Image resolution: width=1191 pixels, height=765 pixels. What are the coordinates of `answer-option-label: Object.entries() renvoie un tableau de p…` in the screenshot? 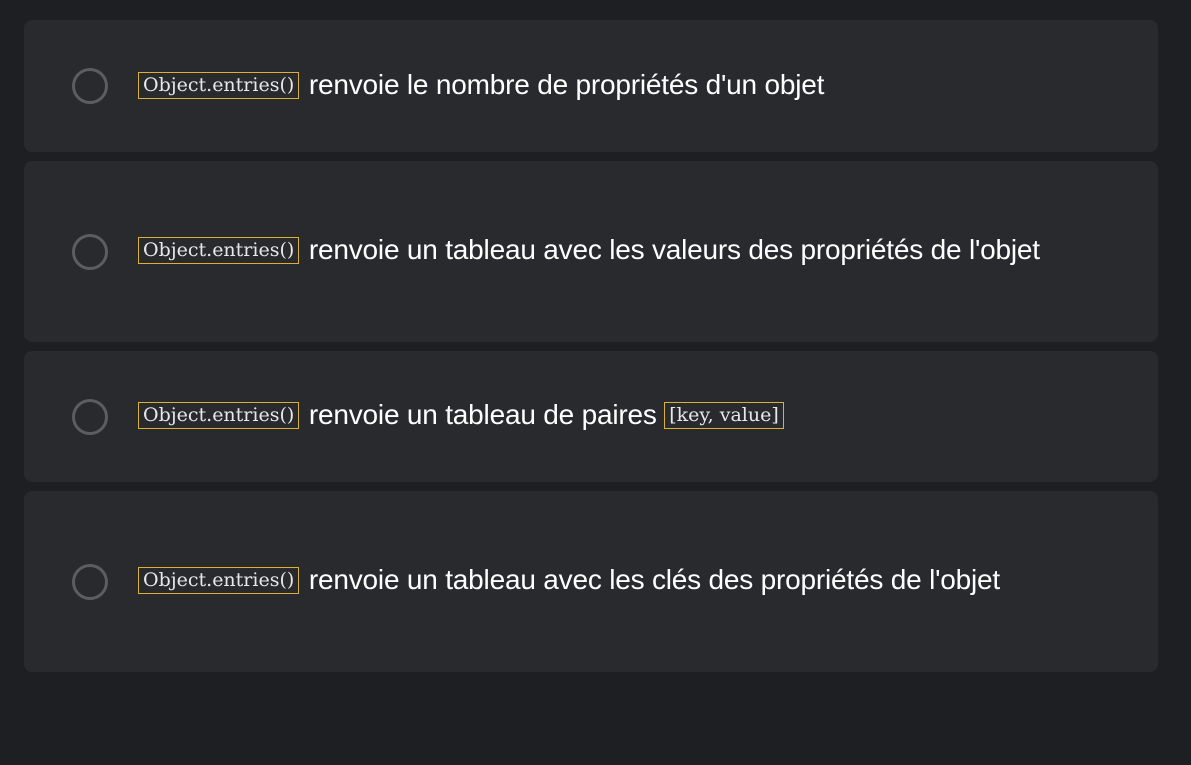 It's located at (462, 416).